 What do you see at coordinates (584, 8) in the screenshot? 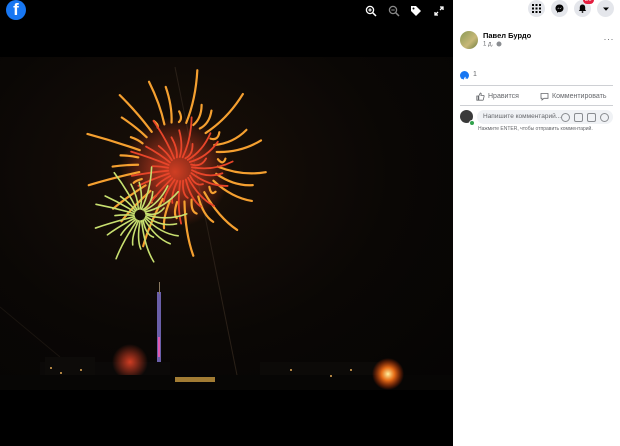
I see `notifications-bell-icon: 20` at bounding box center [584, 8].